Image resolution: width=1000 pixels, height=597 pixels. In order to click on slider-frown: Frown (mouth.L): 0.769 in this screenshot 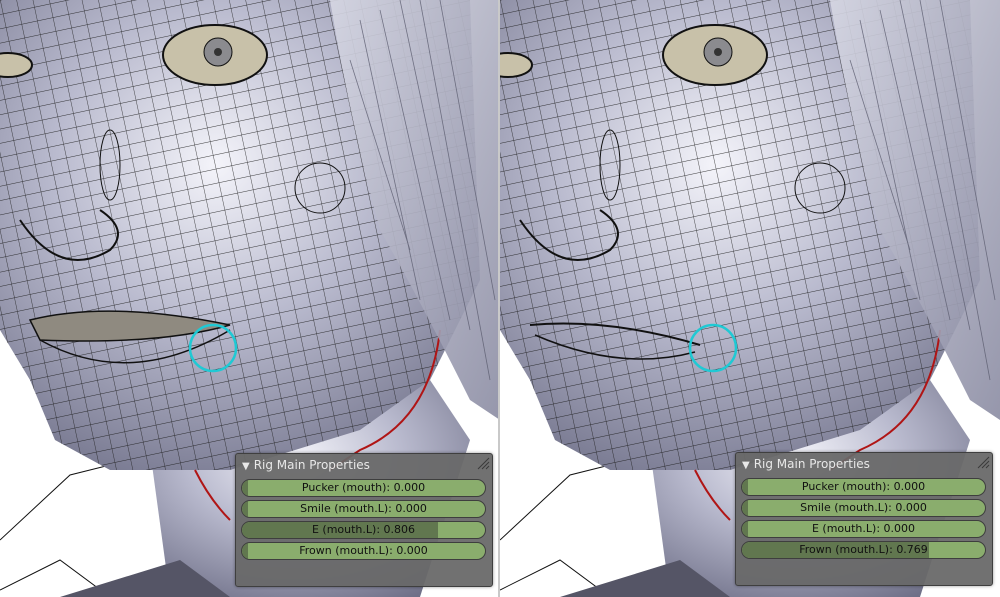, I will do `click(863, 550)`.